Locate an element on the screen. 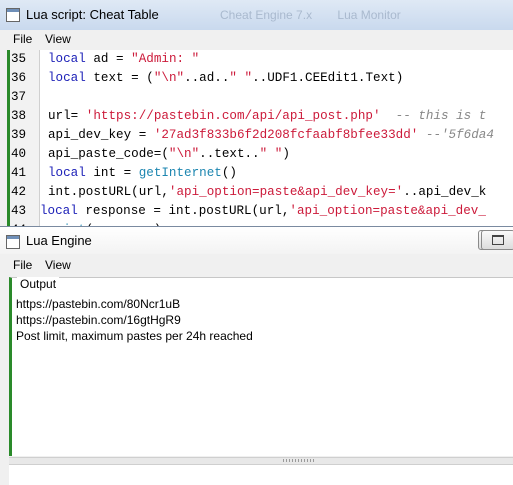 The height and width of the screenshot is (485, 513). output-line: https://pastebin.com/16gtHgR9 is located at coordinates (98, 320).